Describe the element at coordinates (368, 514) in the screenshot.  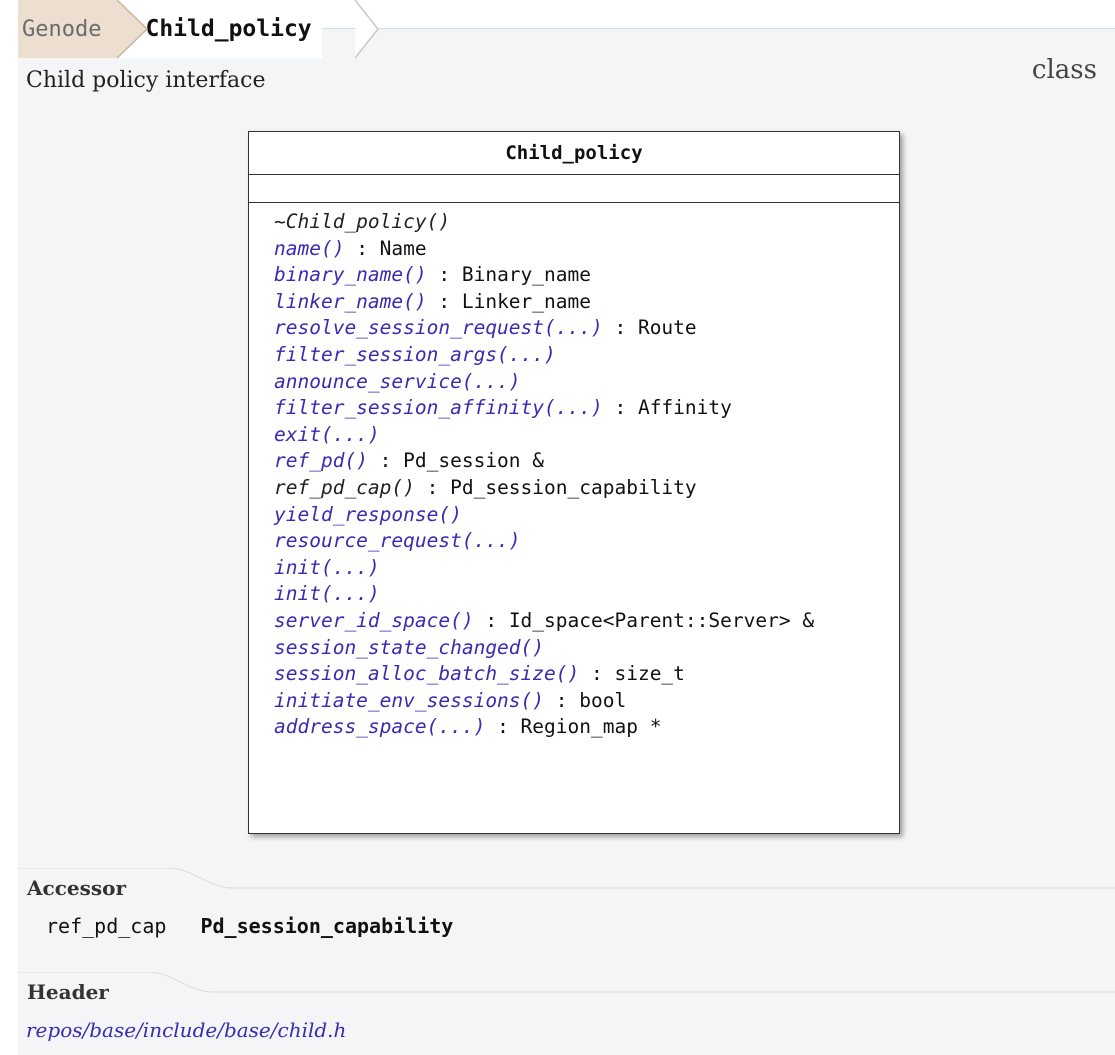
I see `uml-method-name: yield_response()` at that location.